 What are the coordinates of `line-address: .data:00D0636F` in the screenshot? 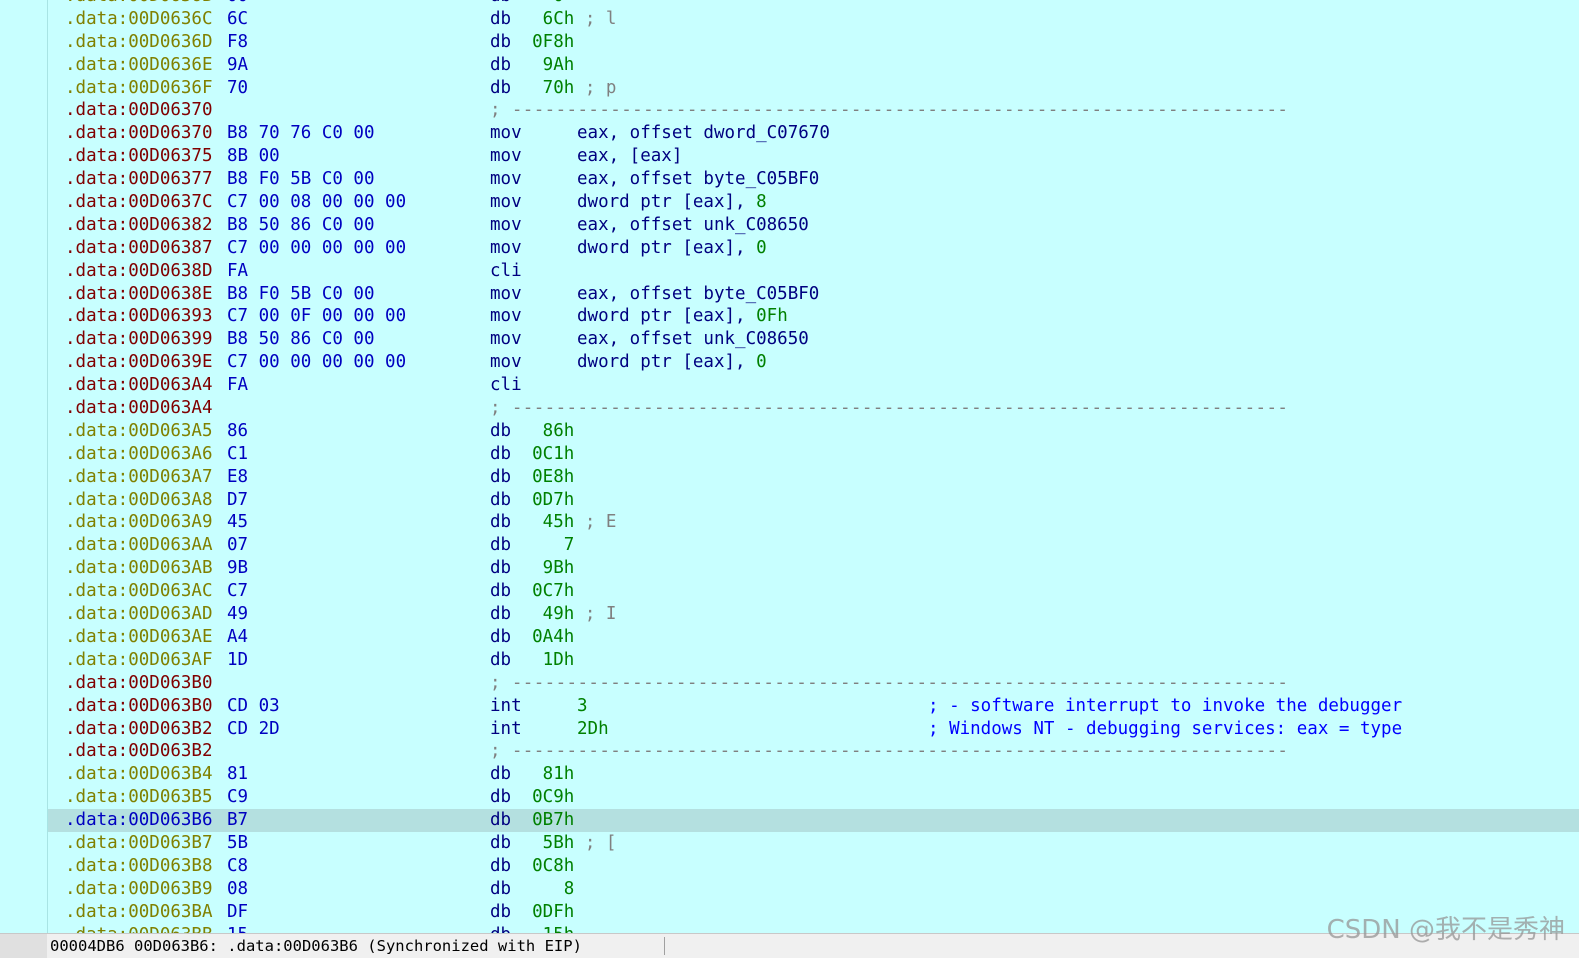 It's located at (139, 87).